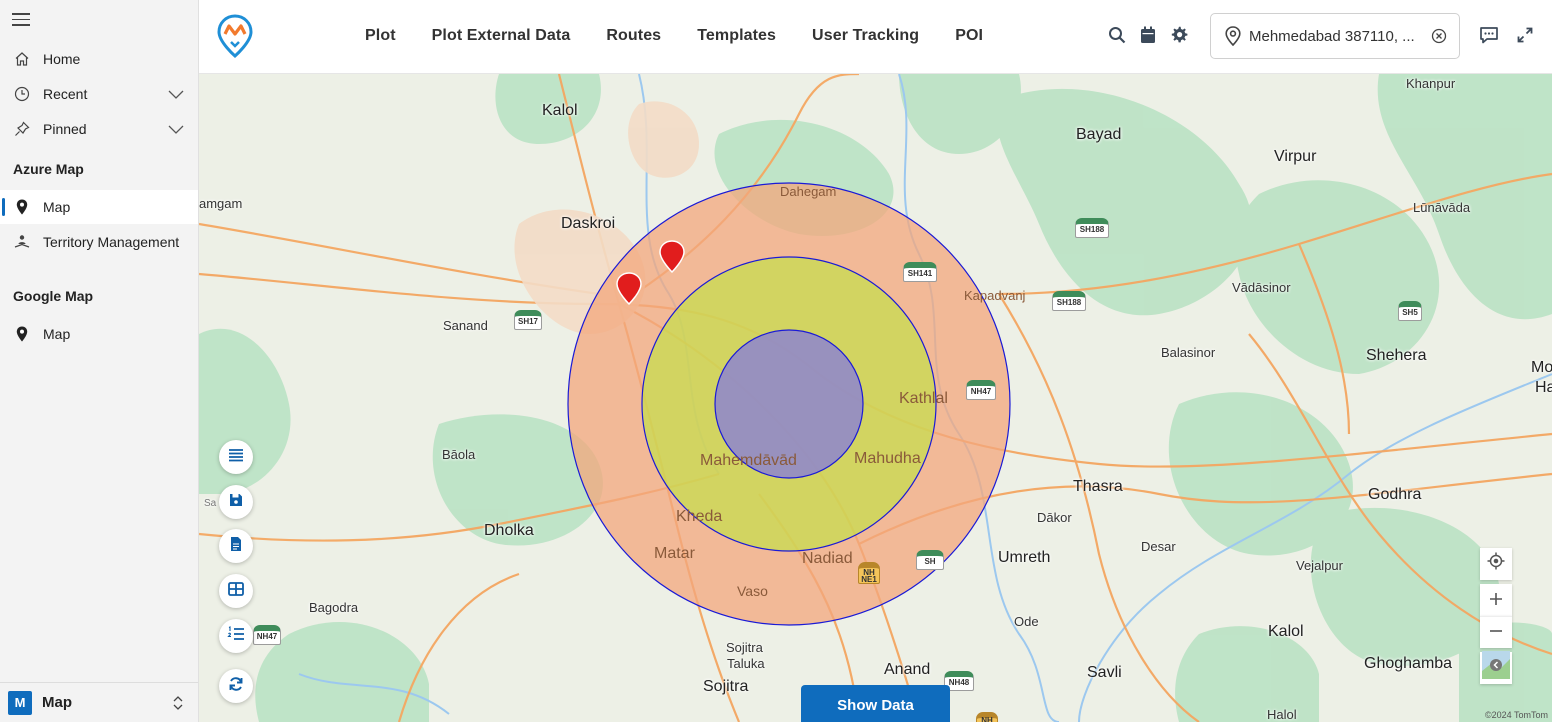 The height and width of the screenshot is (722, 1552). Describe the element at coordinates (674, 553) in the screenshot. I see `map-label-matar: Matar` at that location.